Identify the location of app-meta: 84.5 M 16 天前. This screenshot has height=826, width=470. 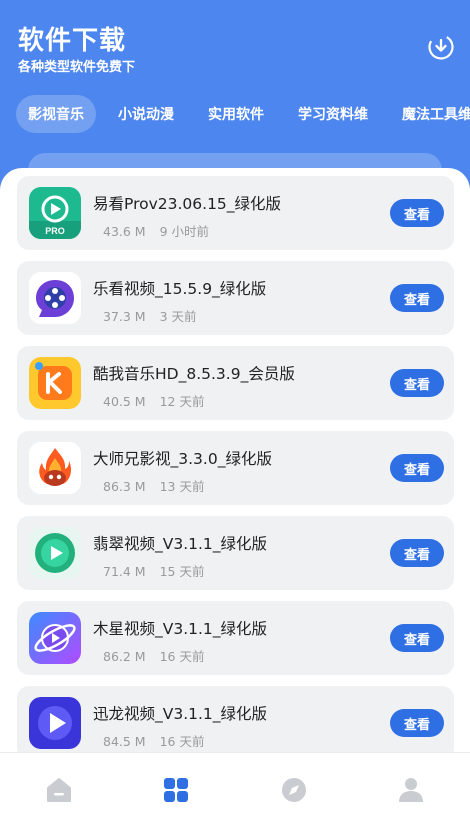
(153, 740).